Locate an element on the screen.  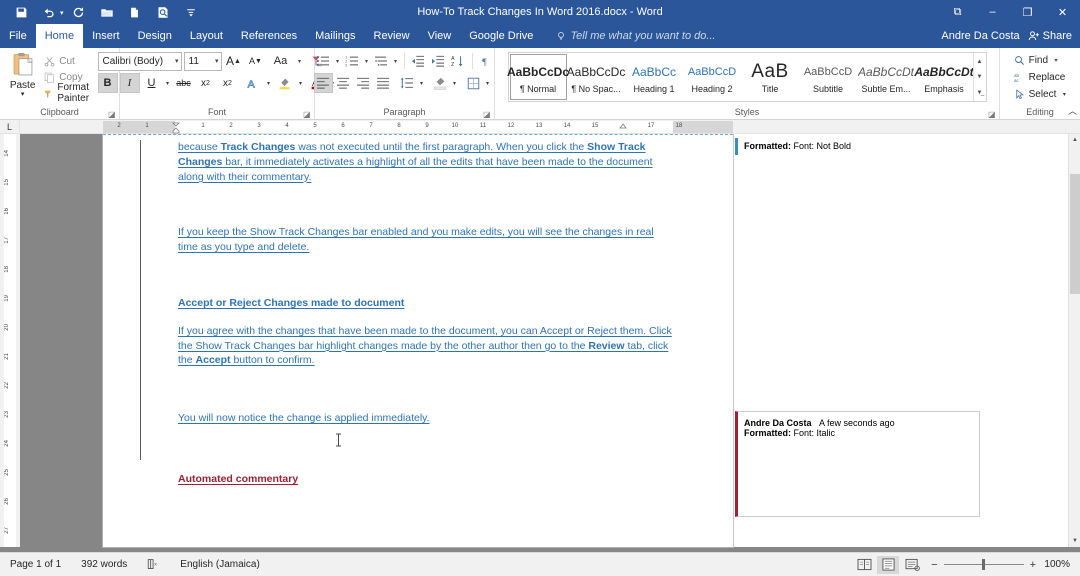
read-mode-view-button is located at coordinates (864, 565).